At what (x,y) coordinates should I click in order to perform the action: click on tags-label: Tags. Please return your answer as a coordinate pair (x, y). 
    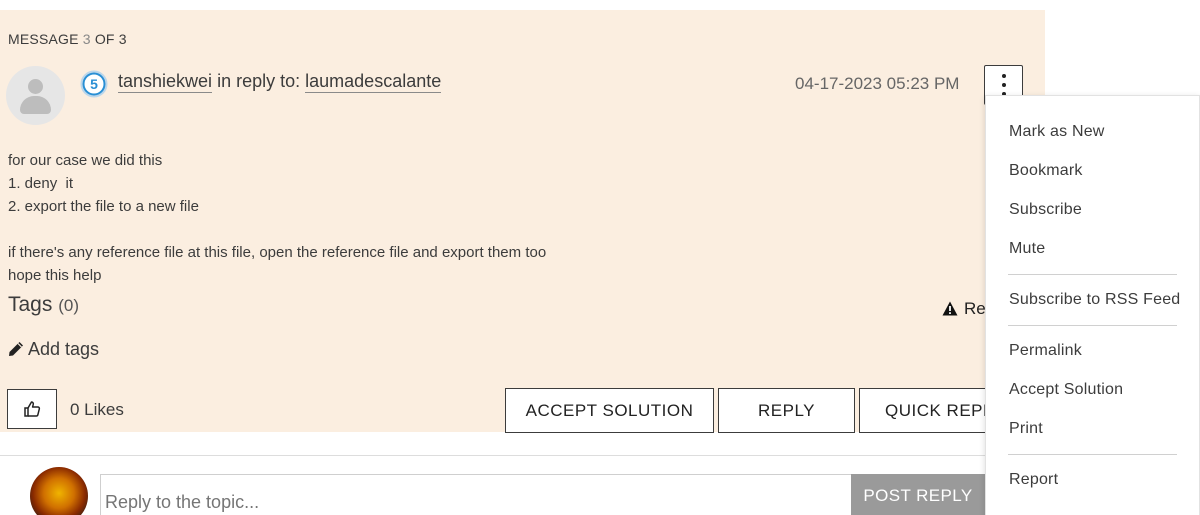
    Looking at the image, I should click on (30, 304).